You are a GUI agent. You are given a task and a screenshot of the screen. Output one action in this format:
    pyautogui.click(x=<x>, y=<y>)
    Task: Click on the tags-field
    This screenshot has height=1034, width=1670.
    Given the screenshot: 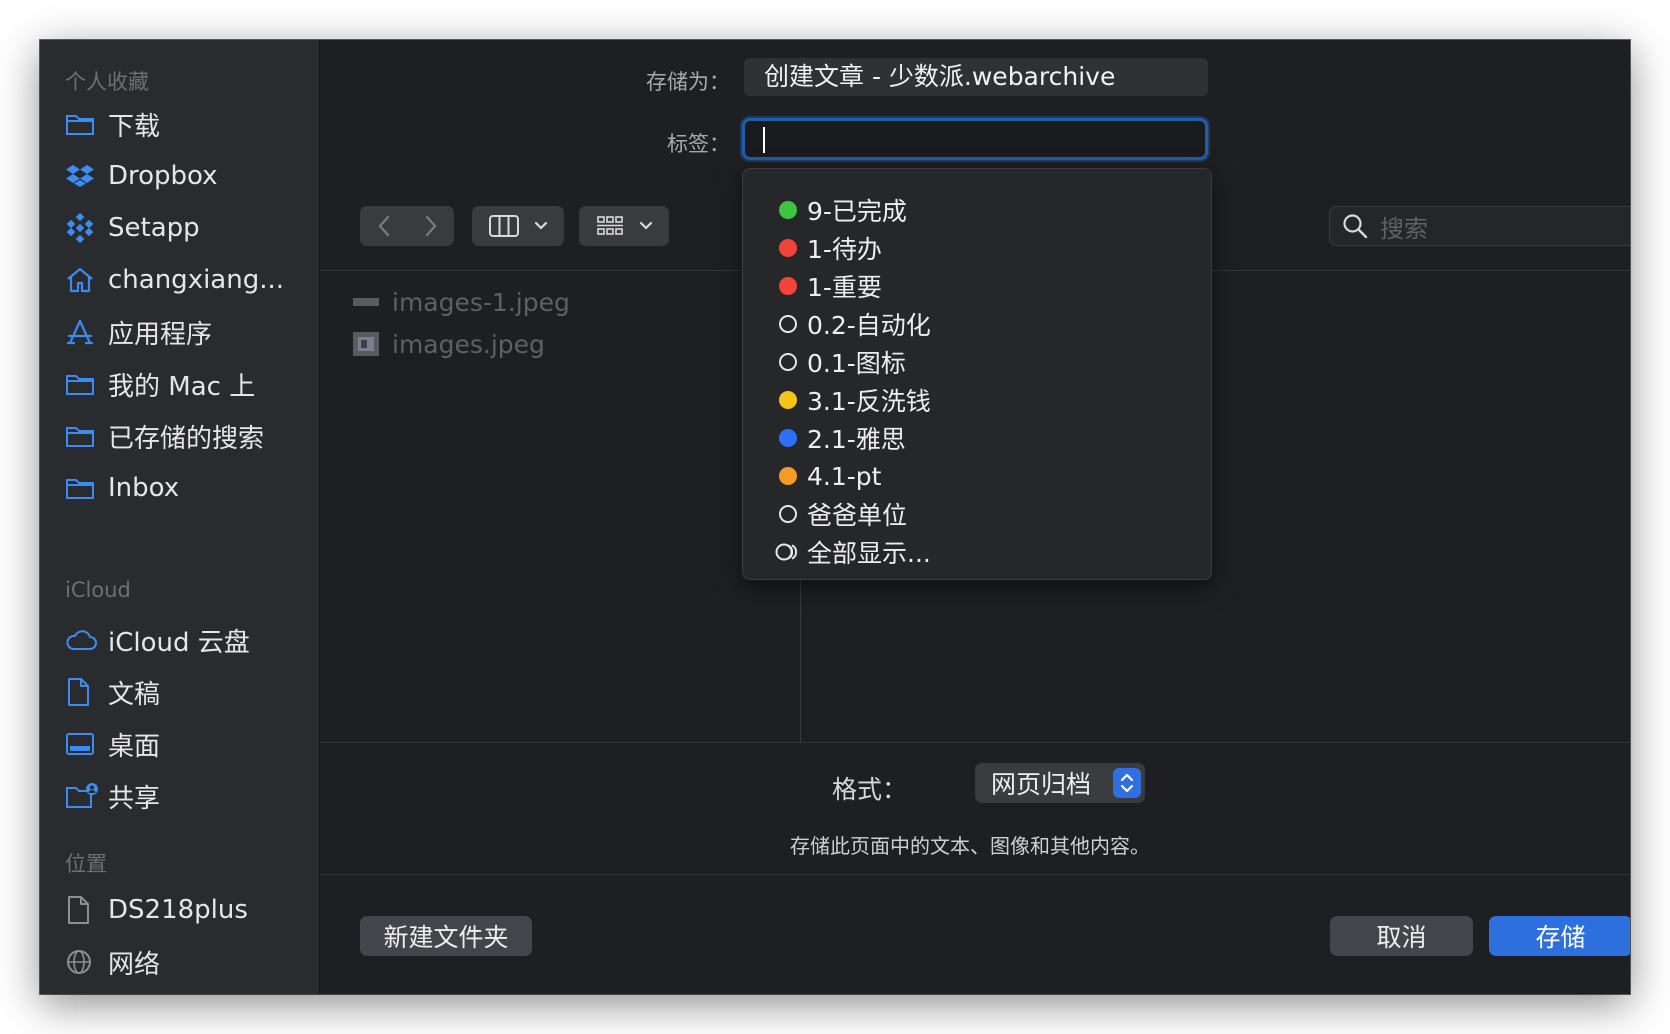 What is the action you would take?
    pyautogui.click(x=975, y=139)
    